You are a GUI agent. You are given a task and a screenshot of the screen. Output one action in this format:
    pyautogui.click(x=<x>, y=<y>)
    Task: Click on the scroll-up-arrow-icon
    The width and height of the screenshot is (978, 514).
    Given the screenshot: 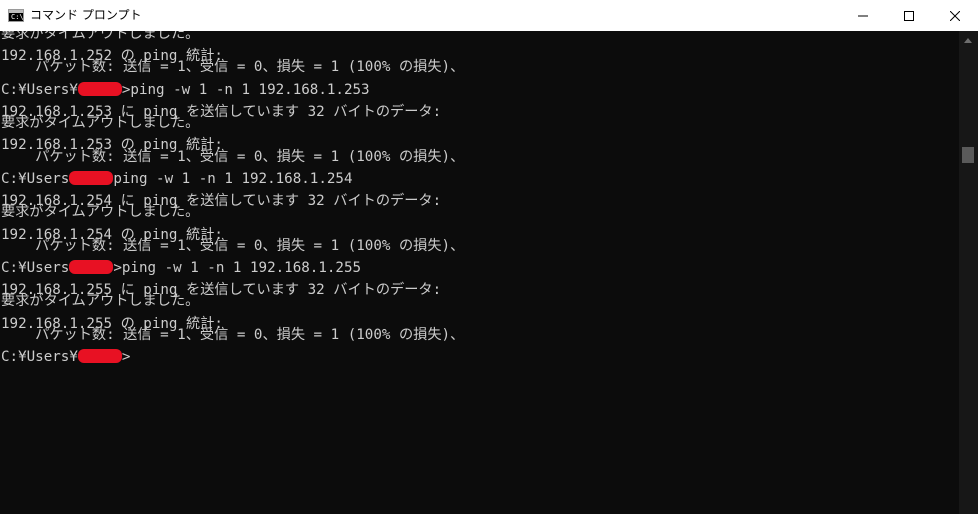 What is the action you would take?
    pyautogui.click(x=968, y=40)
    